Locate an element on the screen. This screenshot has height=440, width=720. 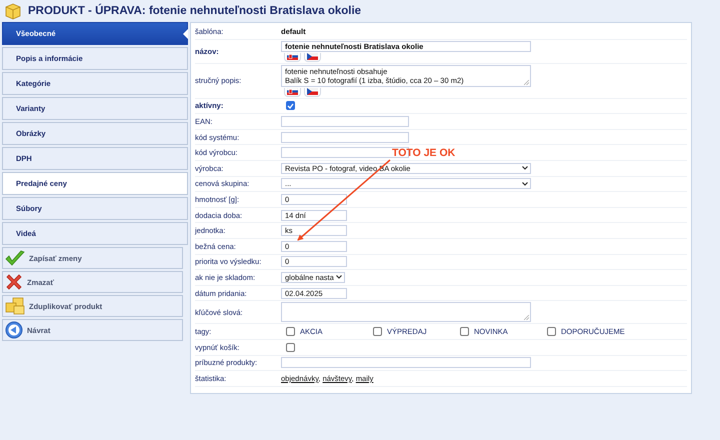
annotation-note: TOTO JE OK is located at coordinates (424, 153).